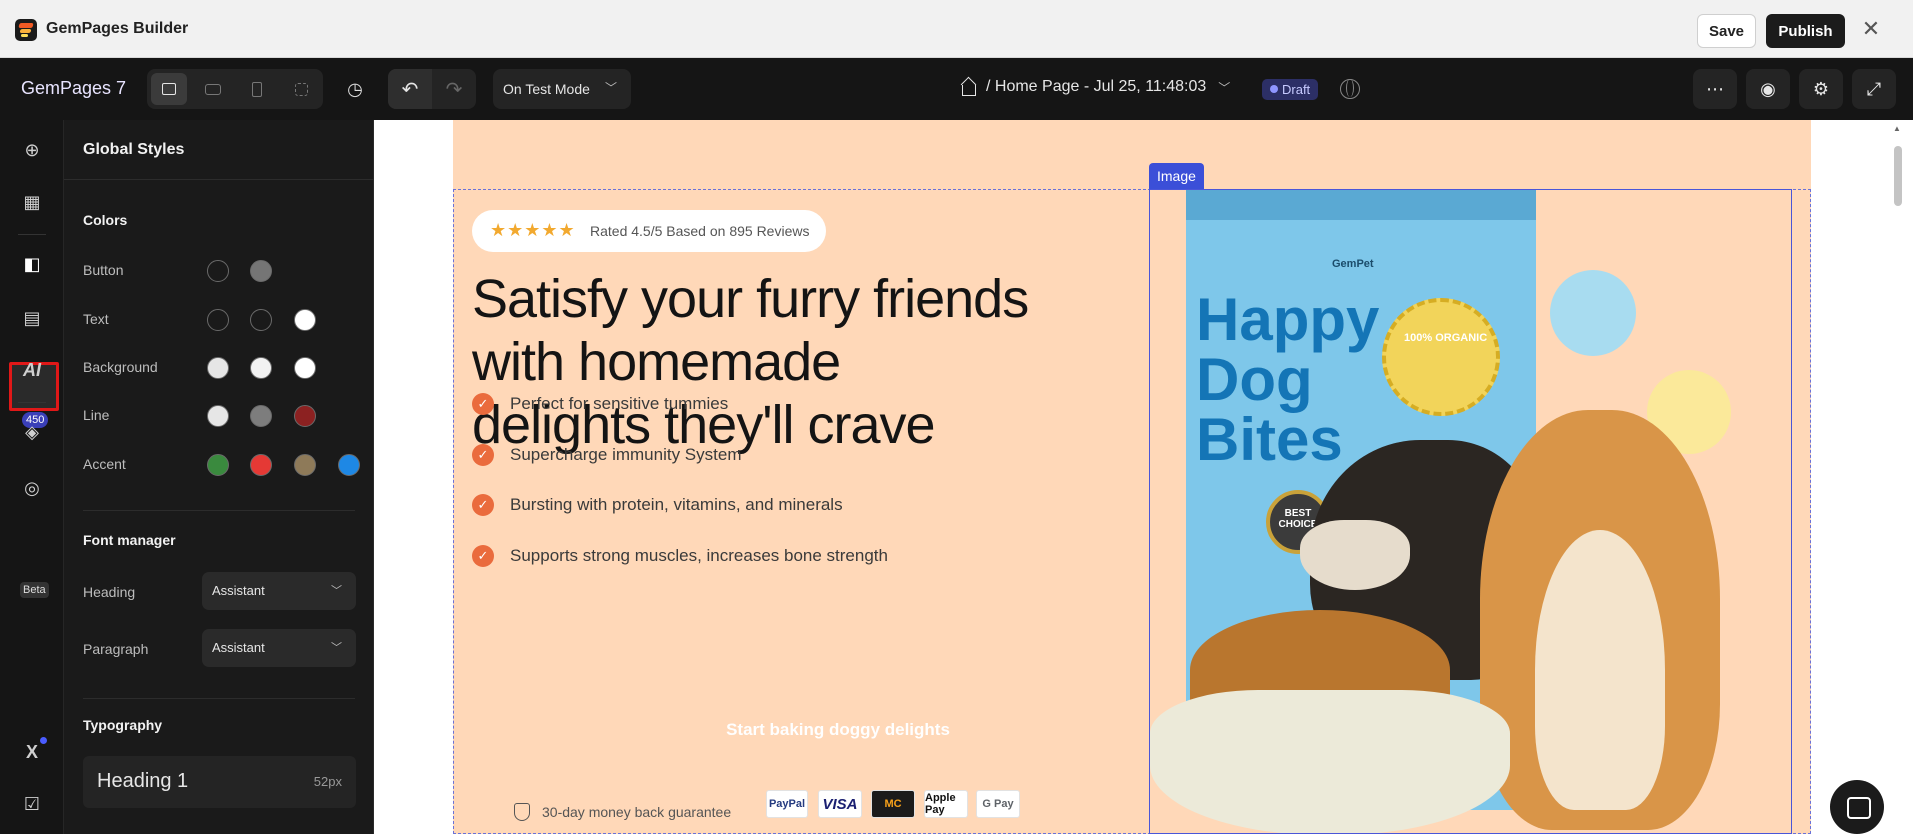  I want to click on preview-button: ◉, so click(1768, 89).